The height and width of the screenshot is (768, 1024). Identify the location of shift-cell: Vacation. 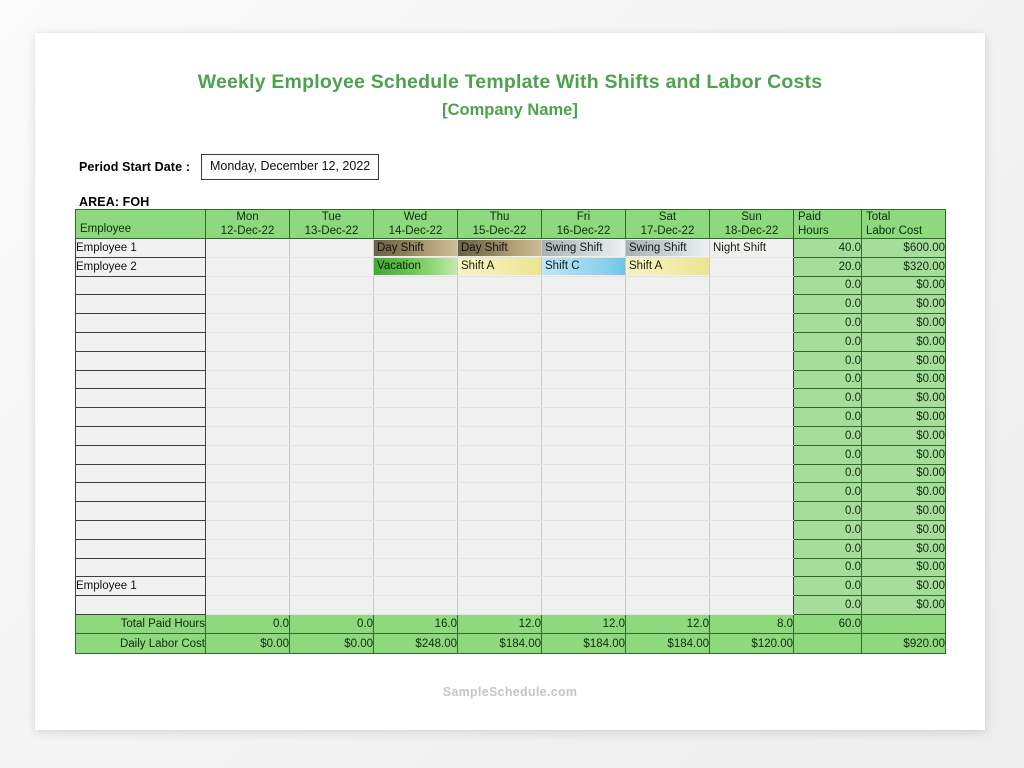
(415, 267).